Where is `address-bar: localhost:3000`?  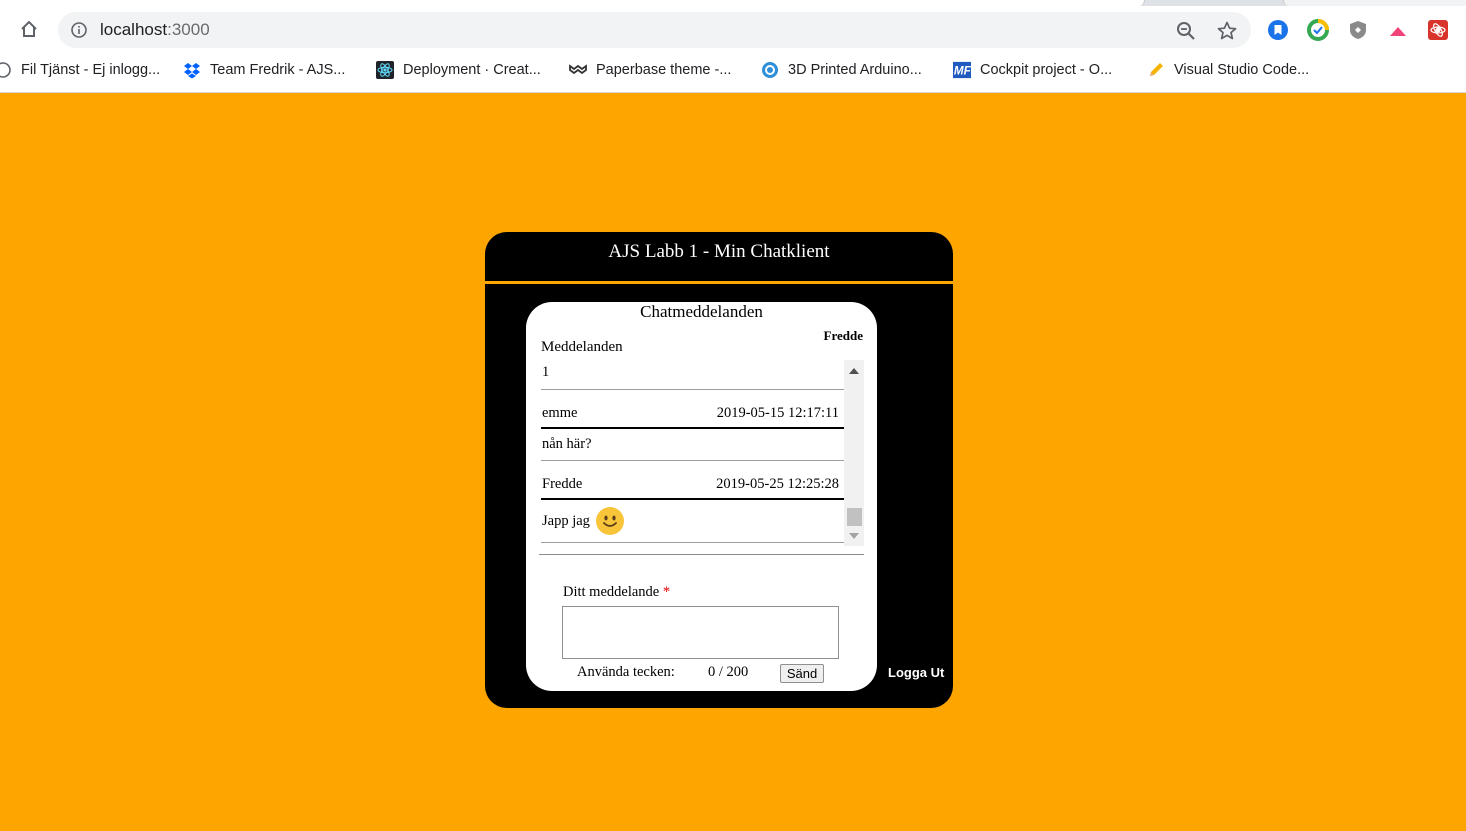
address-bar: localhost:3000 is located at coordinates (654, 30).